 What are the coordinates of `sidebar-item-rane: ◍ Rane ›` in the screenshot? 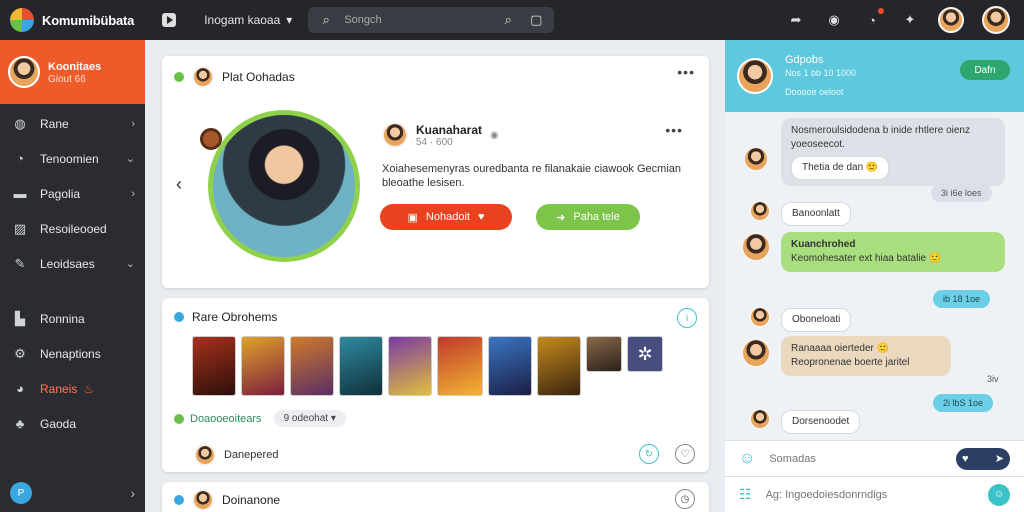 It's located at (72, 123).